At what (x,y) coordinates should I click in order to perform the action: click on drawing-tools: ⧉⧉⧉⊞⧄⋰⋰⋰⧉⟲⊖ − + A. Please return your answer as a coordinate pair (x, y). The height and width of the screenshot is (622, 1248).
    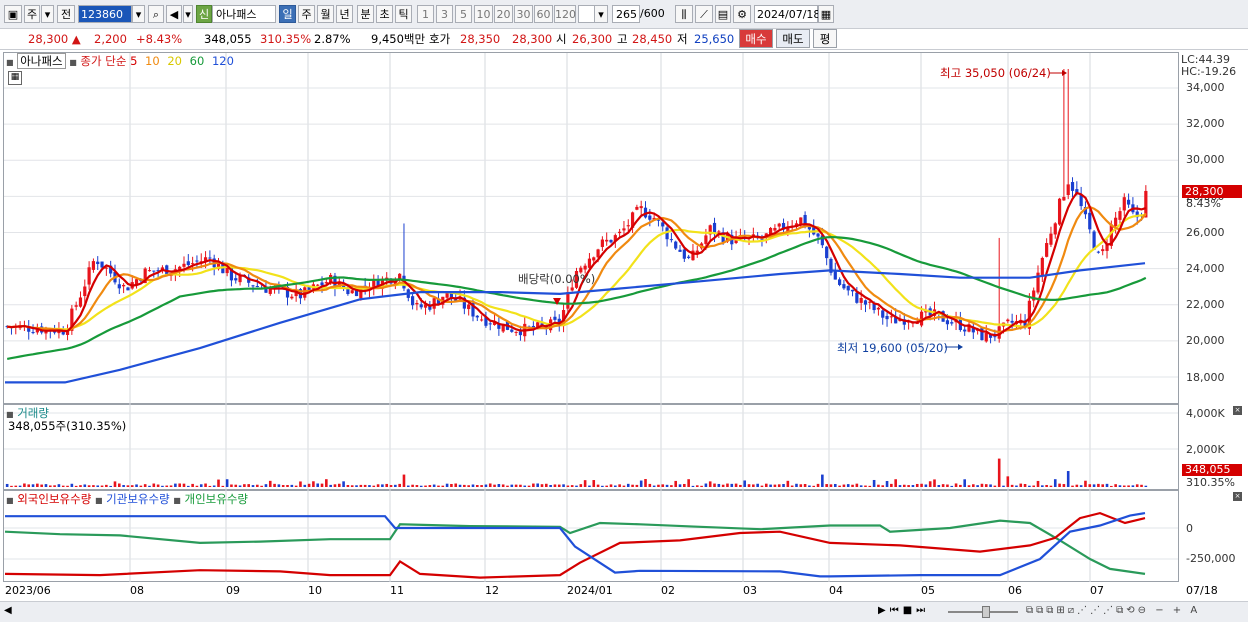
    Looking at the image, I should click on (1113, 610).